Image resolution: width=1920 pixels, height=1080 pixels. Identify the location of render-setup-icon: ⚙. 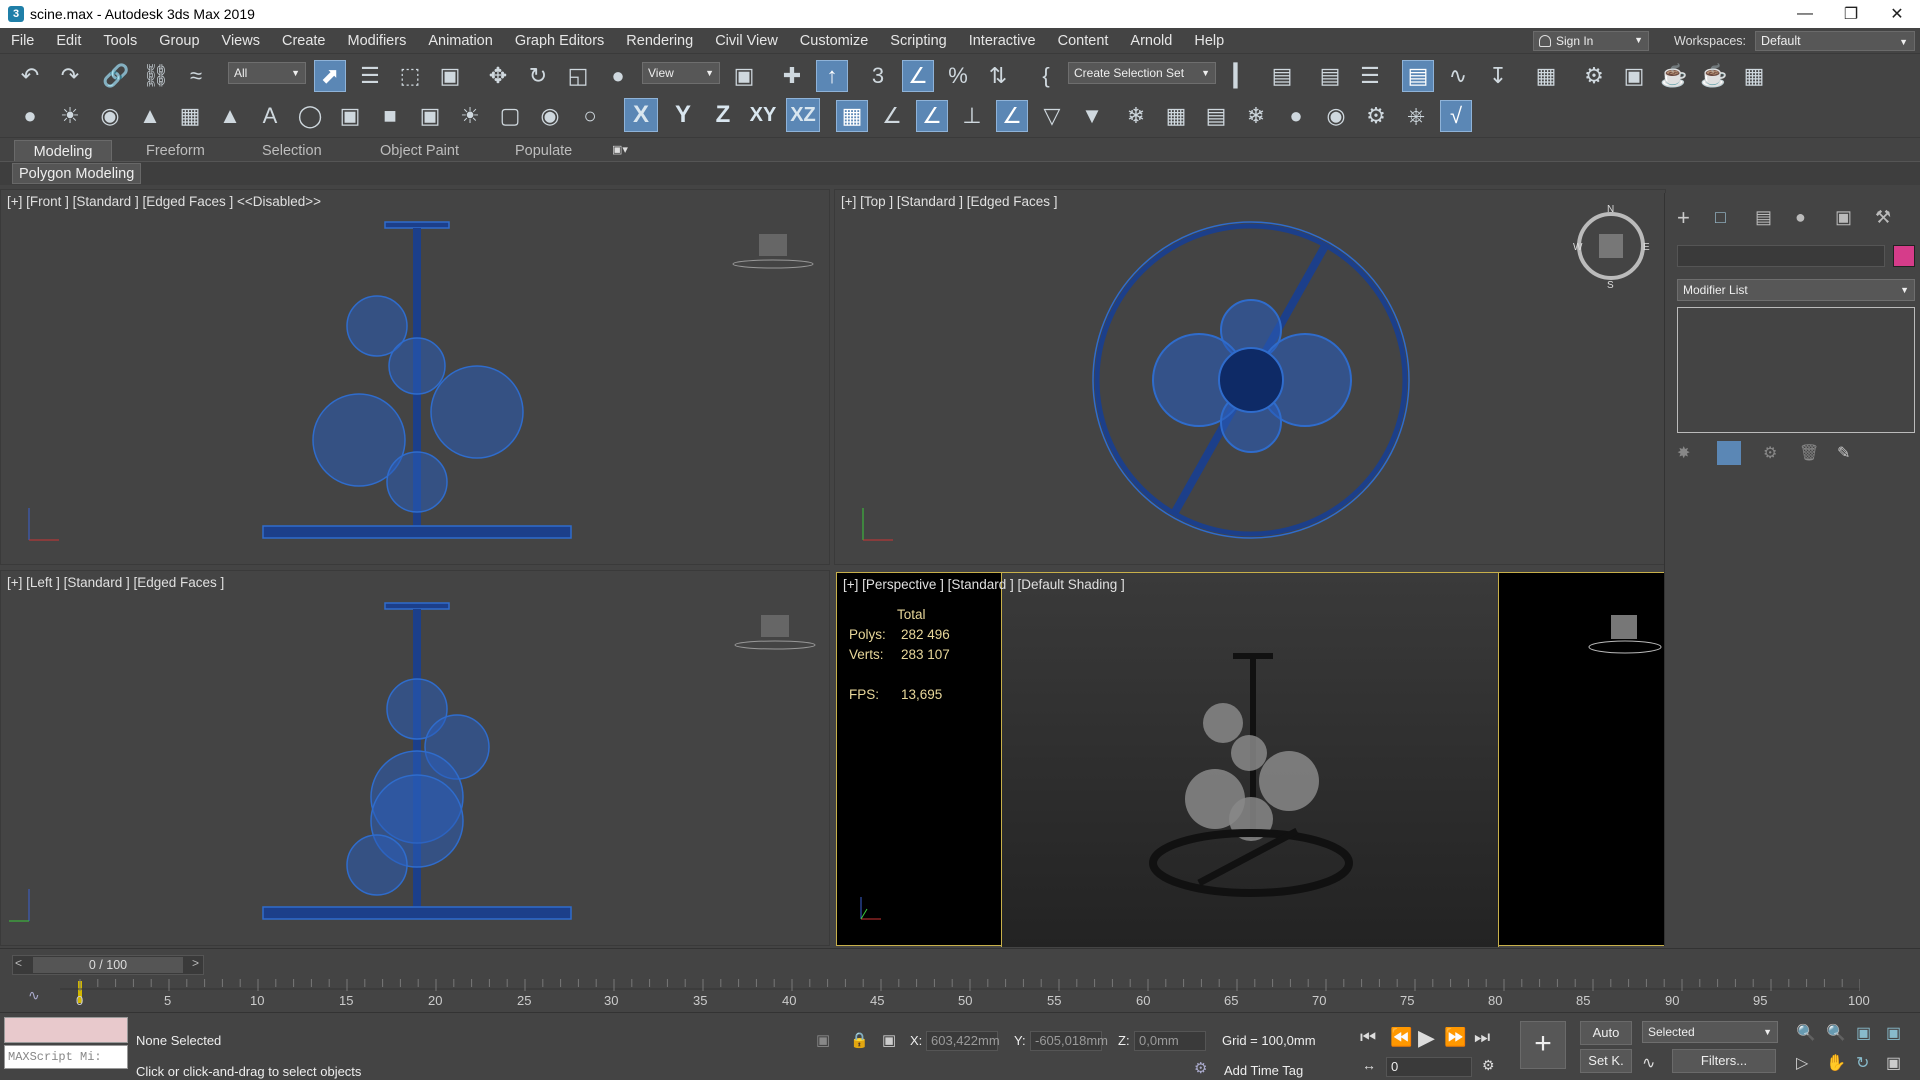
(1594, 76).